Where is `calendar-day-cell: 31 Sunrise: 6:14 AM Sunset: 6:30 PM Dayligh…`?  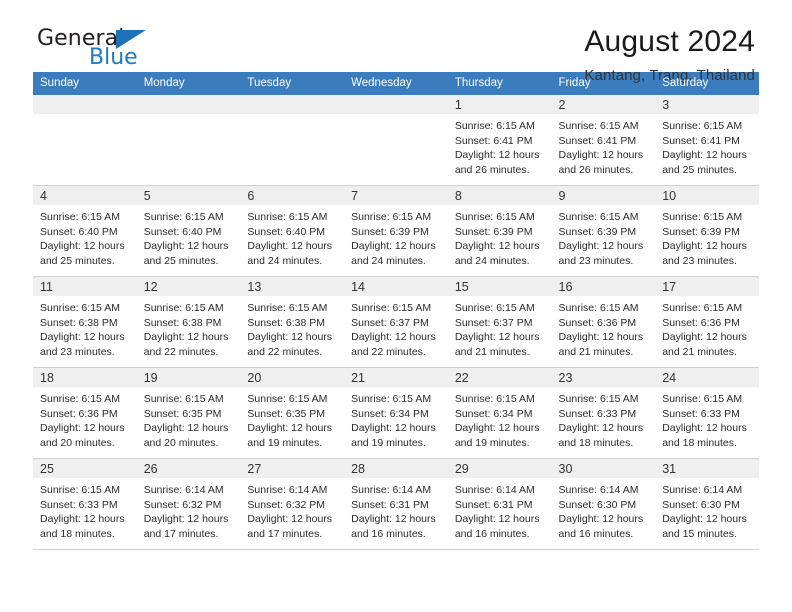
calendar-day-cell: 31 Sunrise: 6:14 AM Sunset: 6:30 PM Dayligh… is located at coordinates (707, 504).